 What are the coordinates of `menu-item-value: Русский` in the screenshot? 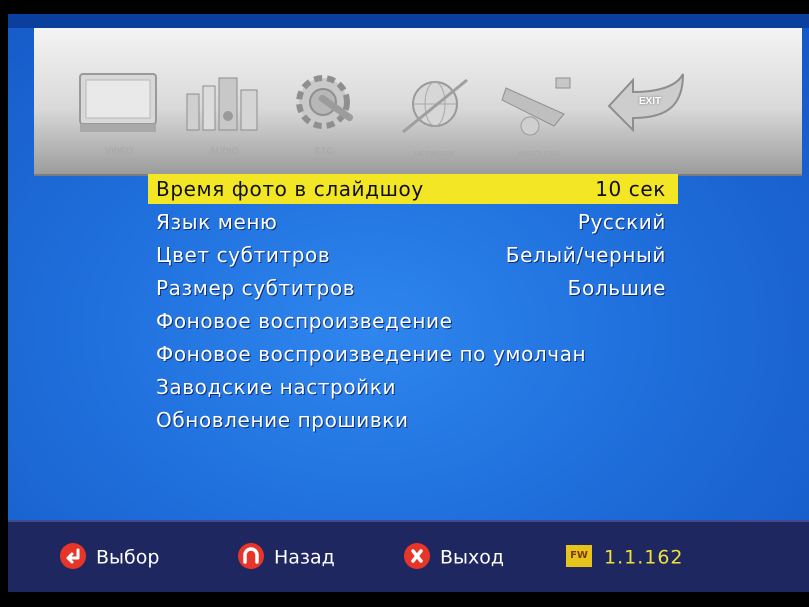 It's located at (621, 222).